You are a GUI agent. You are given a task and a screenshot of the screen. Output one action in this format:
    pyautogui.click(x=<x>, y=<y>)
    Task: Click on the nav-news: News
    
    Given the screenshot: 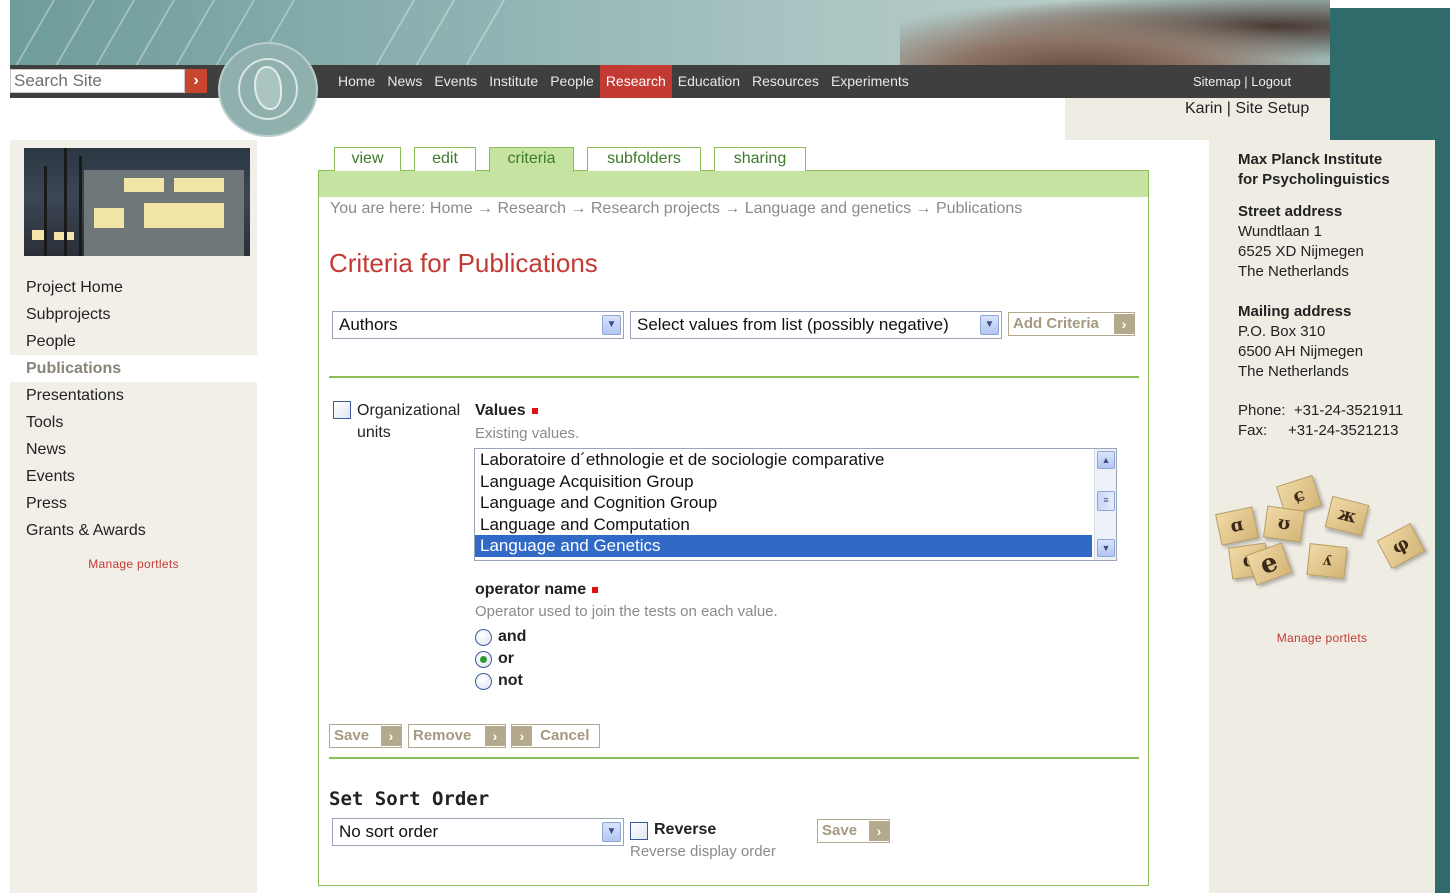 What is the action you would take?
    pyautogui.click(x=404, y=81)
    